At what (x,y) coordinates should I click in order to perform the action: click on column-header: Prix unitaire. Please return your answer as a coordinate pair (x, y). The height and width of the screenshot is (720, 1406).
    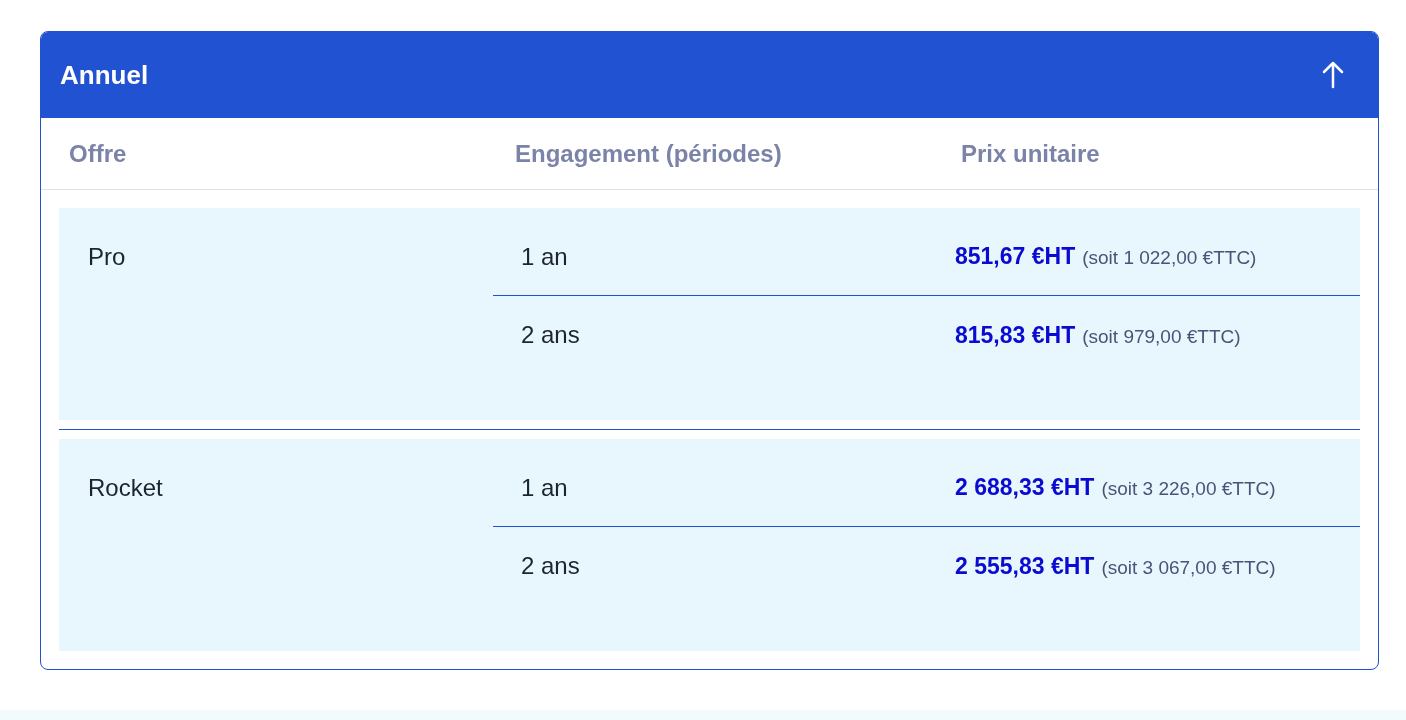
    Looking at the image, I should click on (1030, 153).